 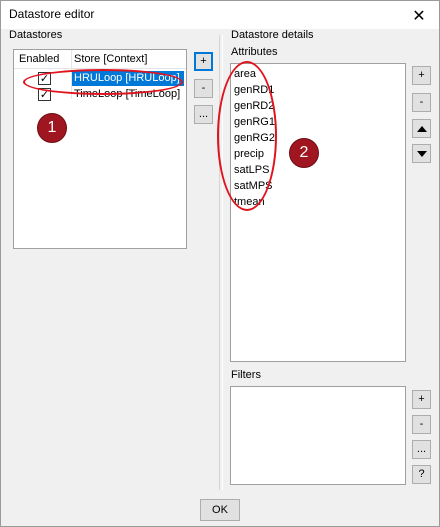 I want to click on store-cell: HRULoop [HRULoop], so click(x=128, y=78).